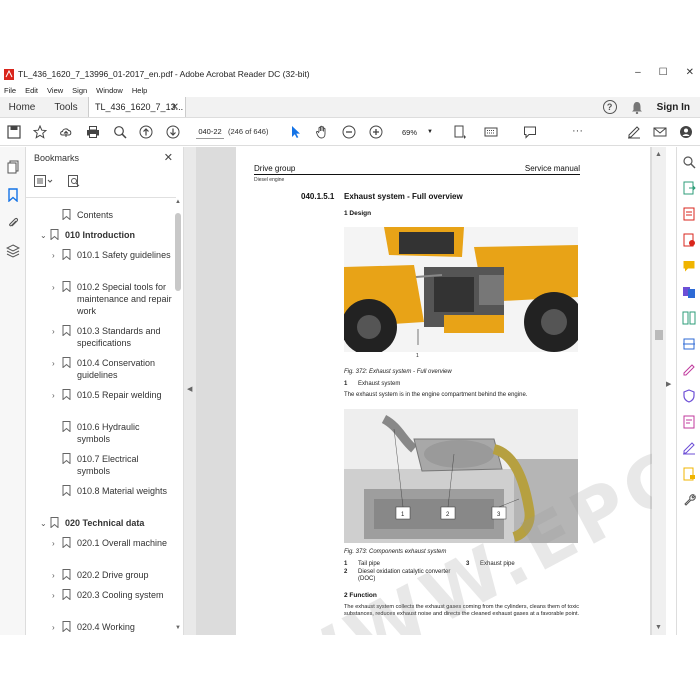  Describe the element at coordinates (44, 181) in the screenshot. I see `bookmark-options-icon` at that location.